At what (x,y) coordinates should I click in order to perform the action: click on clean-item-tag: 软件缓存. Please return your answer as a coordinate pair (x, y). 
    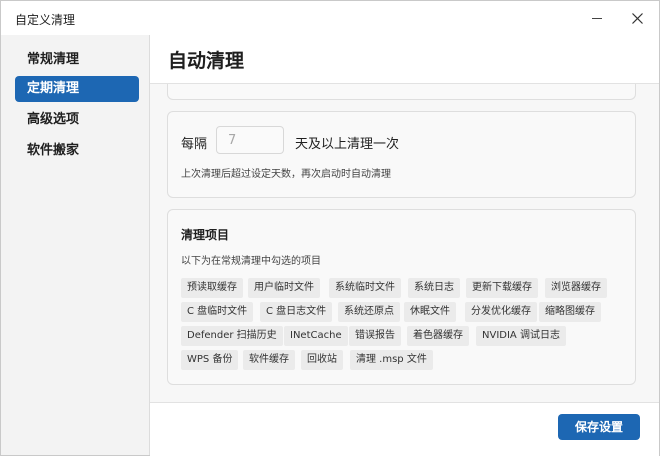
    Looking at the image, I should click on (269, 360).